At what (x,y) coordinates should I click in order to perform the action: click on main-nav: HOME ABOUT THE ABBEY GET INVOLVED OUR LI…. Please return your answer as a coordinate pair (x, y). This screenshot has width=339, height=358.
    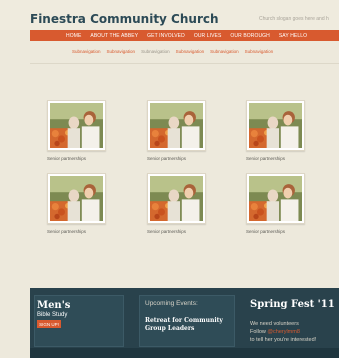
    Looking at the image, I should click on (184, 35).